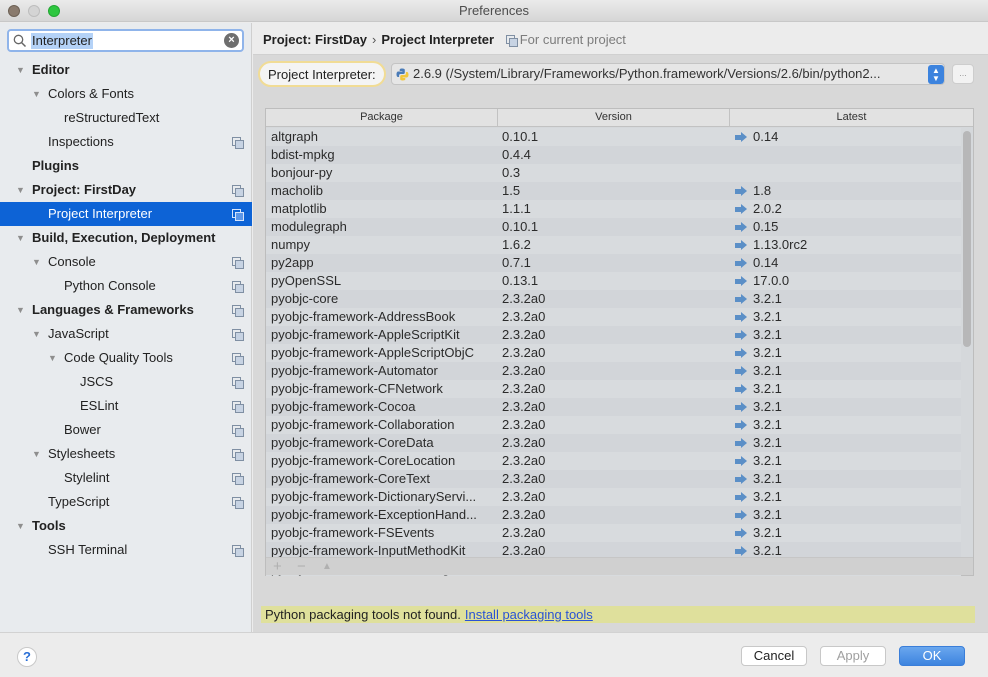 The width and height of the screenshot is (988, 677). Describe the element at coordinates (126, 406) in the screenshot. I see `sidebar-item-eslint: ESLint` at that location.